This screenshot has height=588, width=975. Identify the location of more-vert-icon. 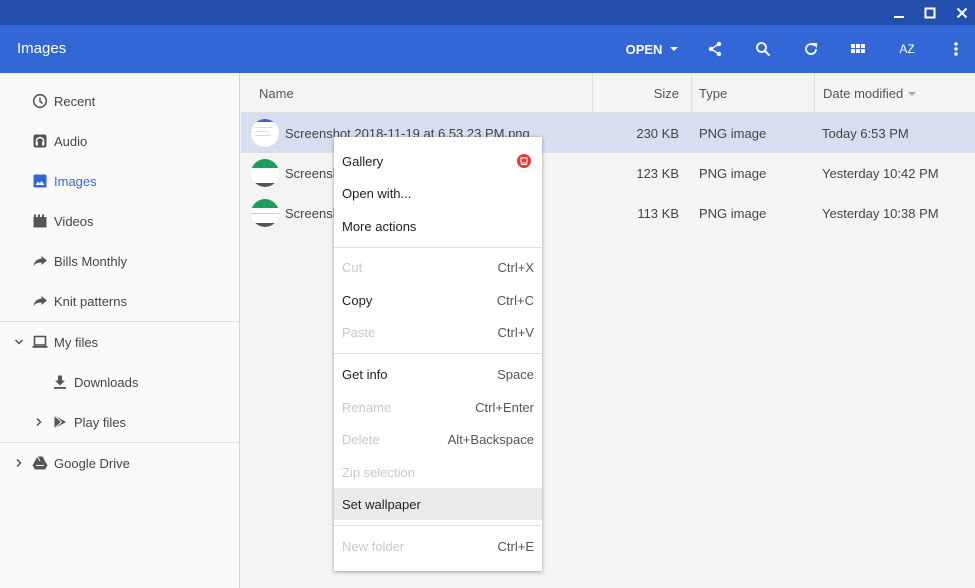
(956, 49).